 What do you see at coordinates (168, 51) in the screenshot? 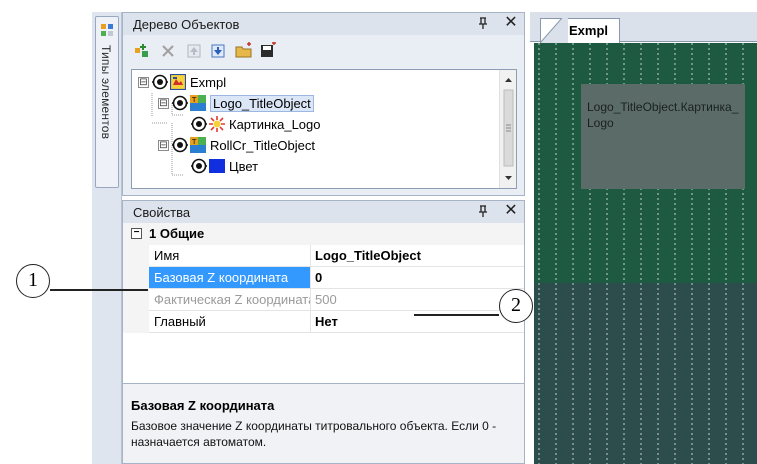
I see `delete-icon` at bounding box center [168, 51].